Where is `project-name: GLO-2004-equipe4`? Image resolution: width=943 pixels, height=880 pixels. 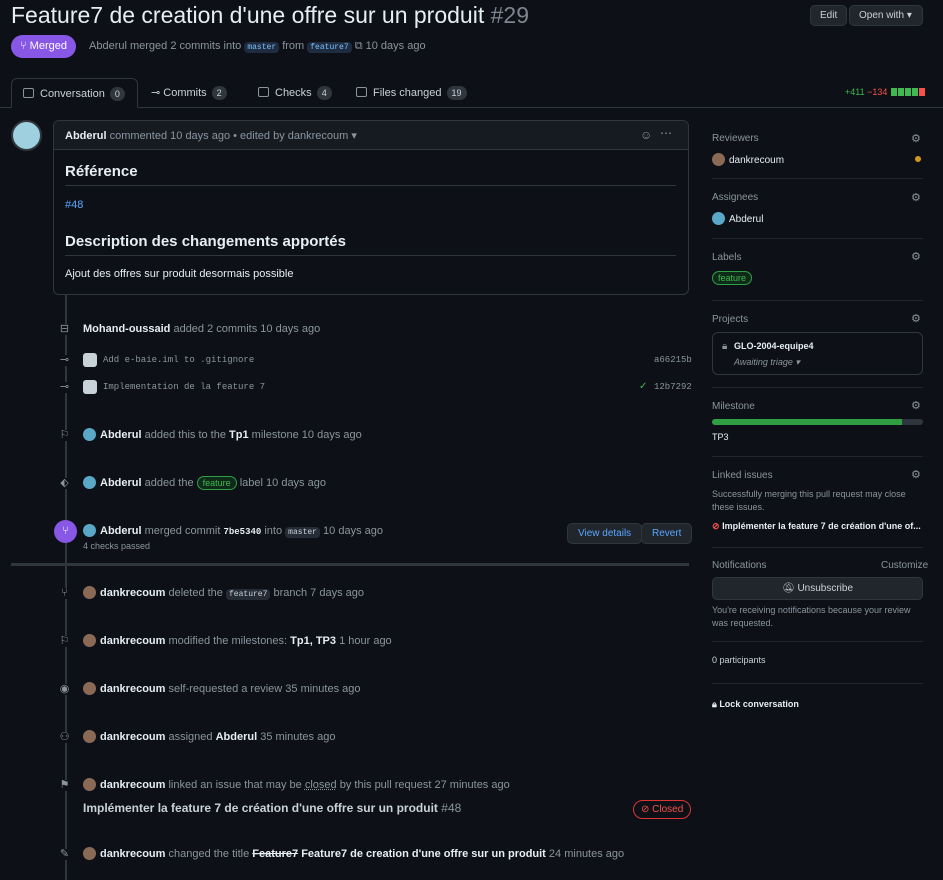
project-name: GLO-2004-equipe4 is located at coordinates (774, 346).